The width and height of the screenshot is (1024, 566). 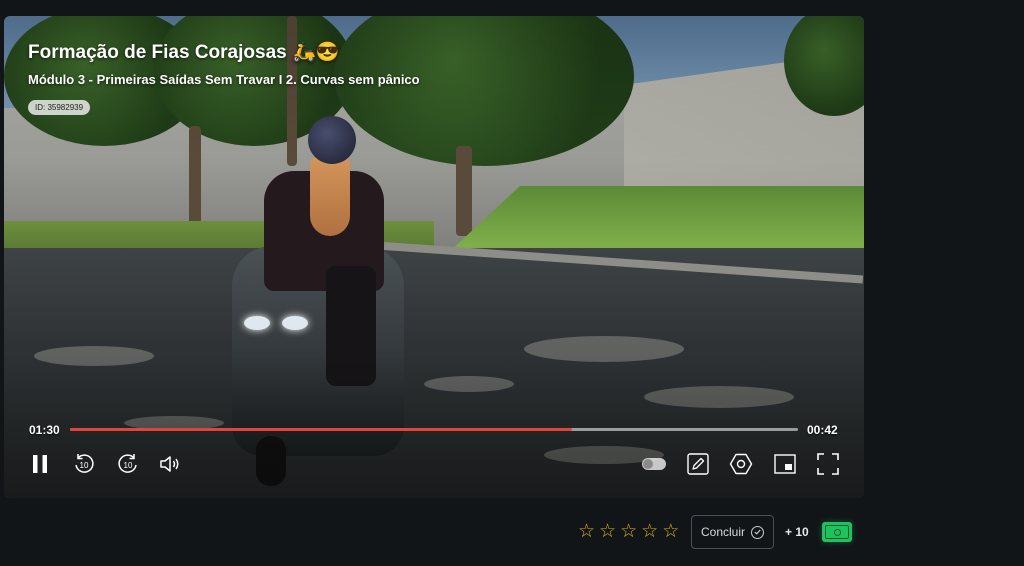 I want to click on money-icon, so click(x=837, y=532).